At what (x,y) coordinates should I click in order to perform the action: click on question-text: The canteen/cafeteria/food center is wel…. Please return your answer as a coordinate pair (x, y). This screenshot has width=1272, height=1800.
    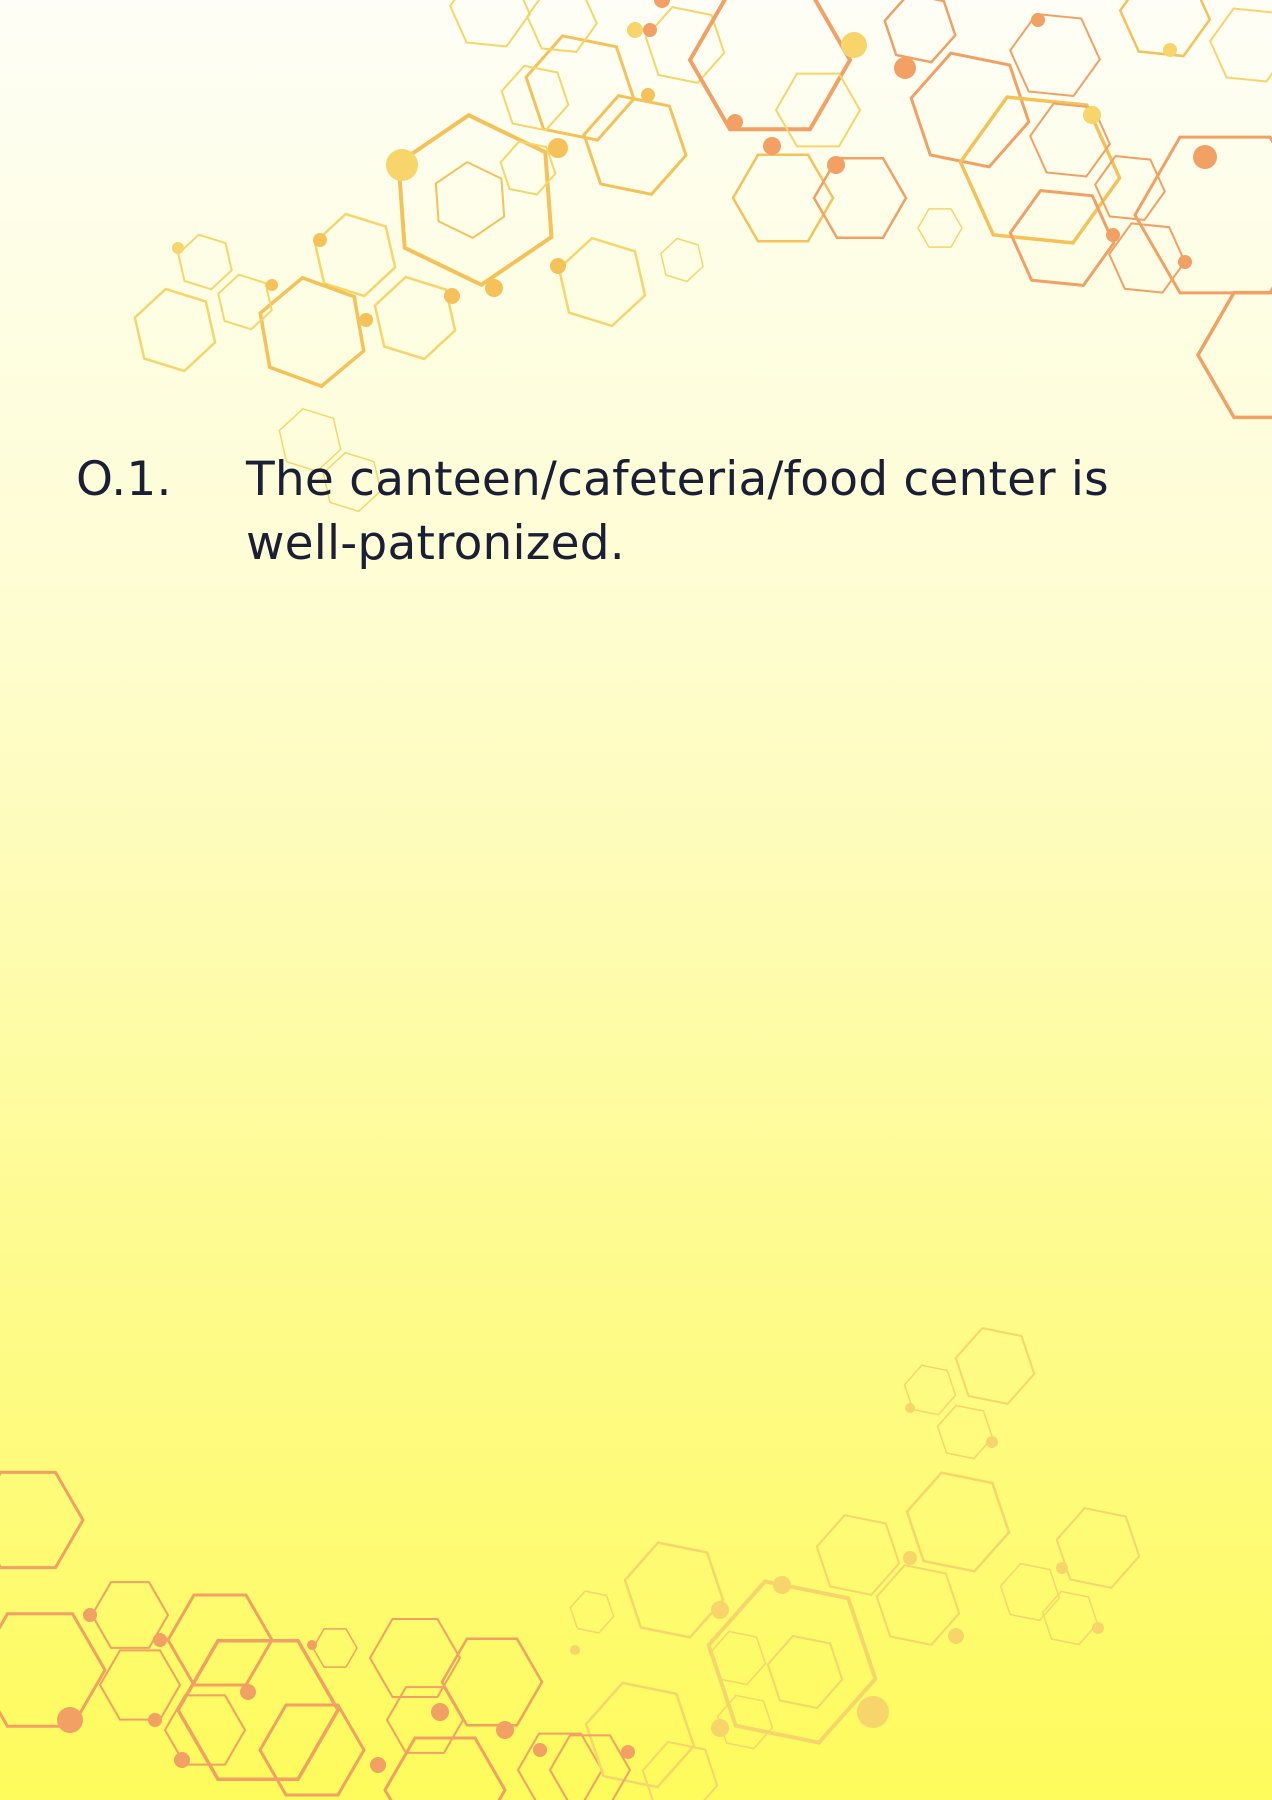
    Looking at the image, I should click on (677, 511).